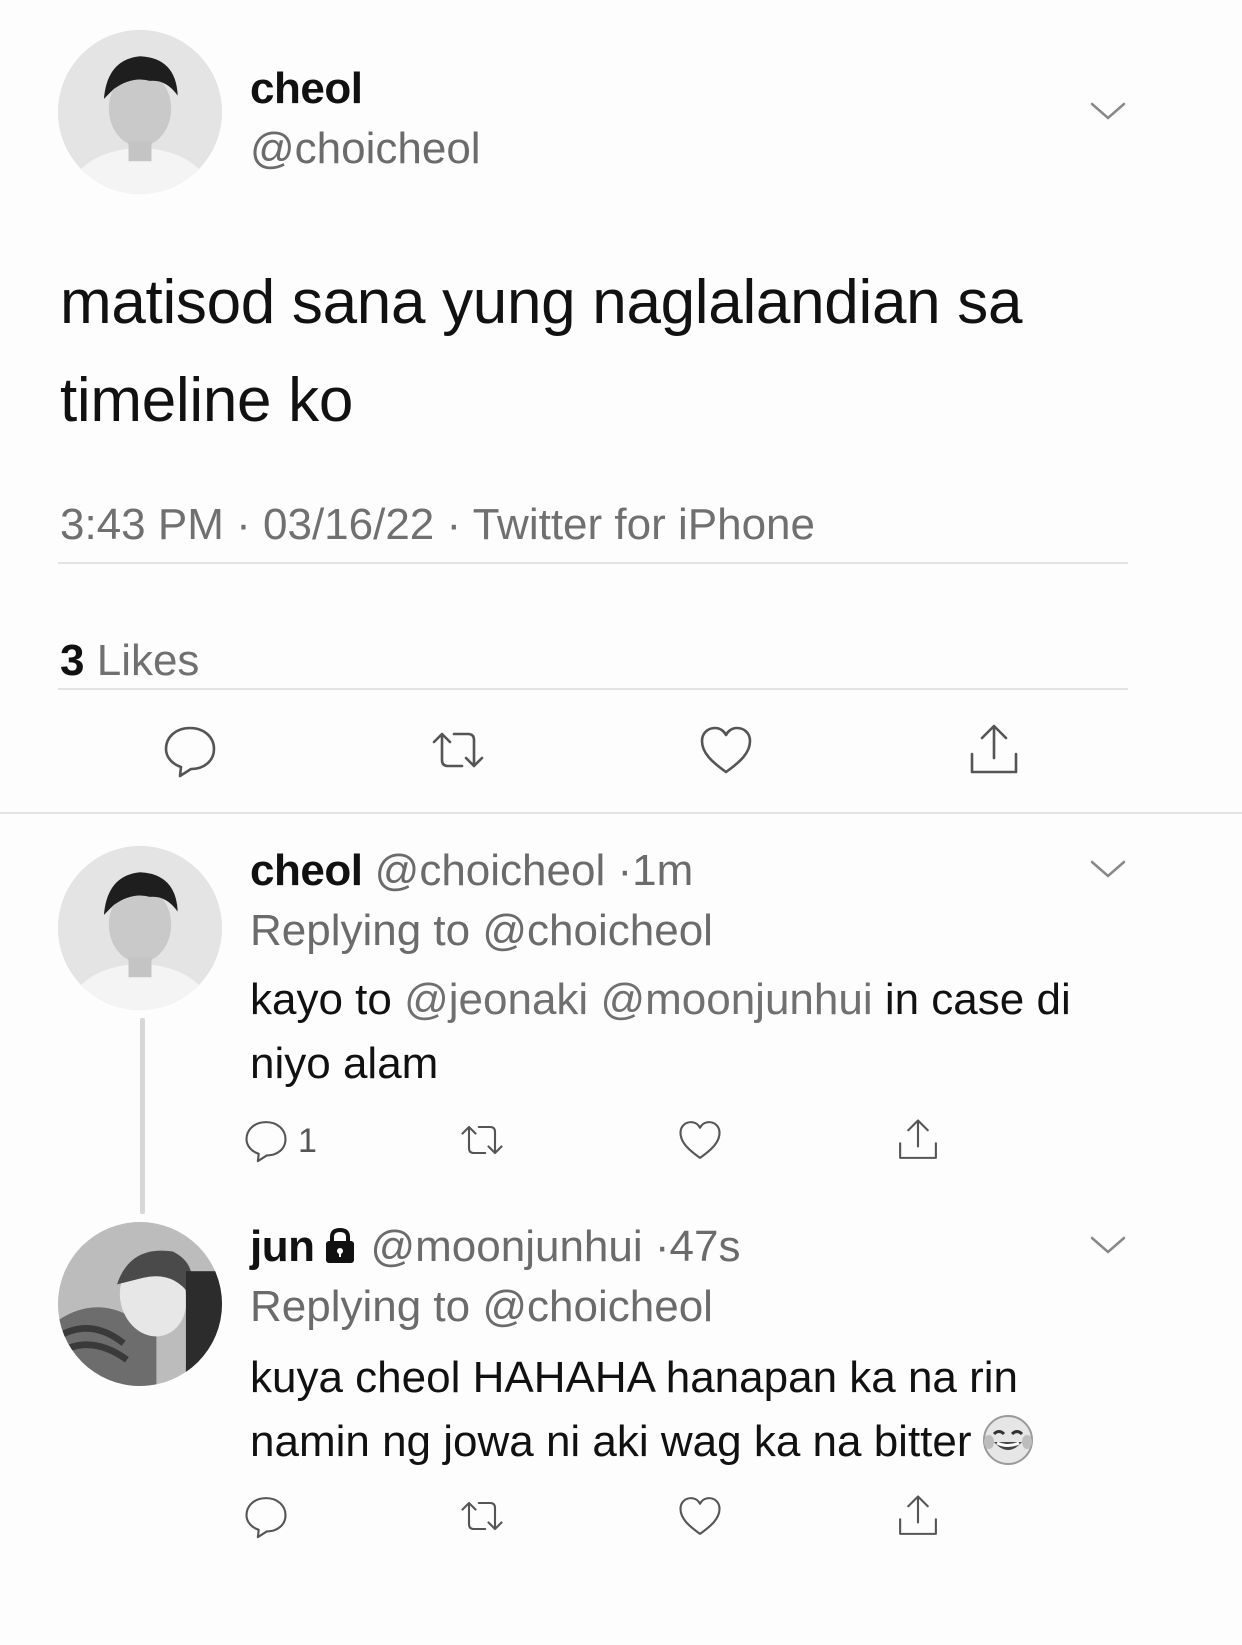  I want to click on reply-header: jun @moonjunhui ·47s, so click(495, 1247).